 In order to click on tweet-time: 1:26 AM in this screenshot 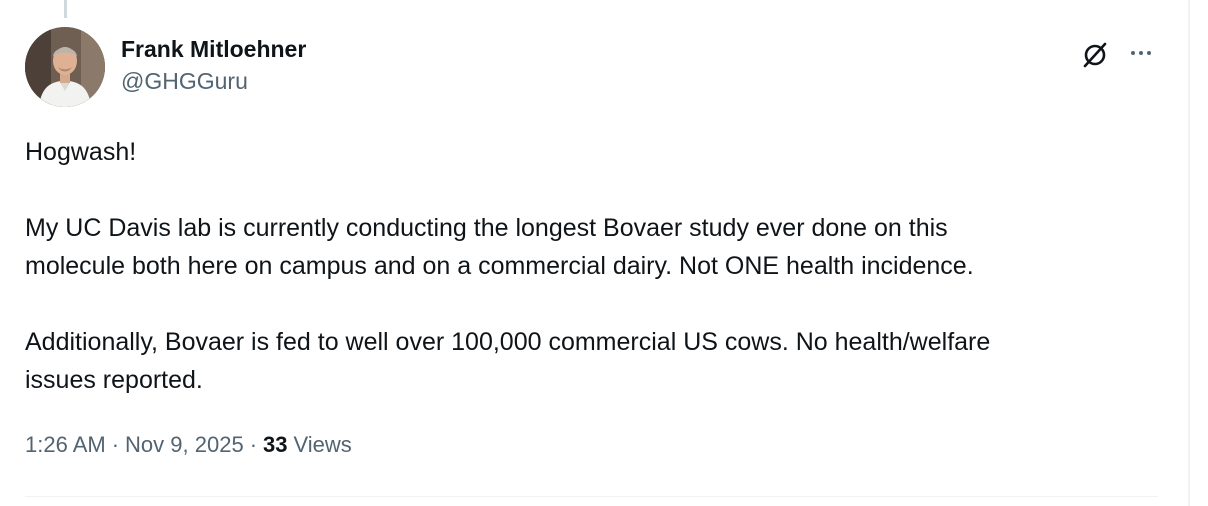, I will do `click(65, 445)`.